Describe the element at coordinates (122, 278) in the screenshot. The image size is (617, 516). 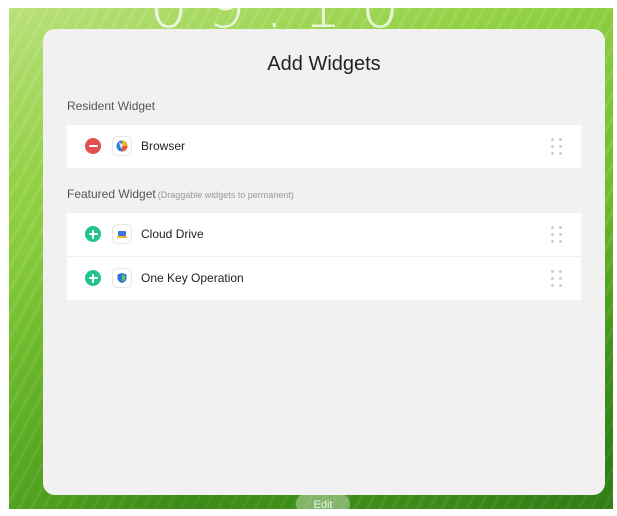
I see `shield-icon` at that location.